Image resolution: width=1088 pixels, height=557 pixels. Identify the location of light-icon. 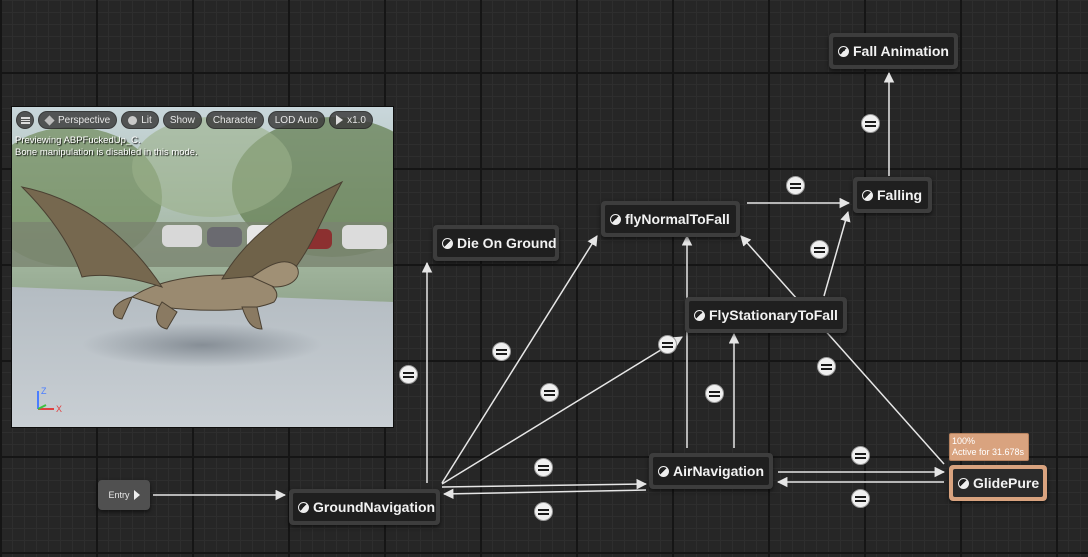
(133, 120).